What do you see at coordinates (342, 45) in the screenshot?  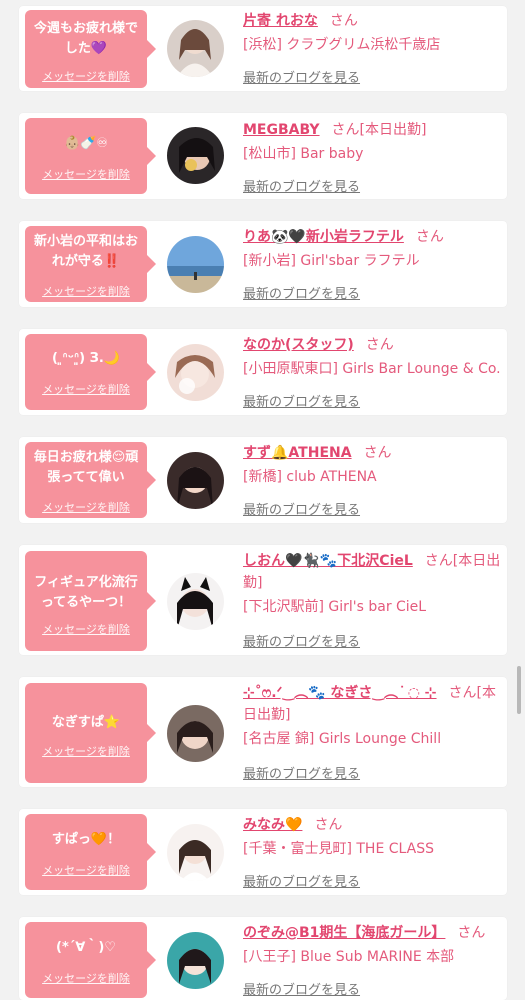 I see `shop-info: [浜松] クラブグリム浜松千歳店` at bounding box center [342, 45].